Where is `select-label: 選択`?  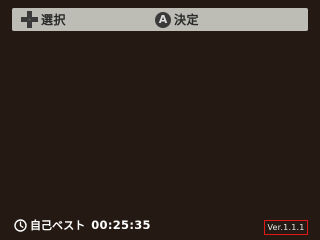
select-label: 選択 is located at coordinates (54, 20).